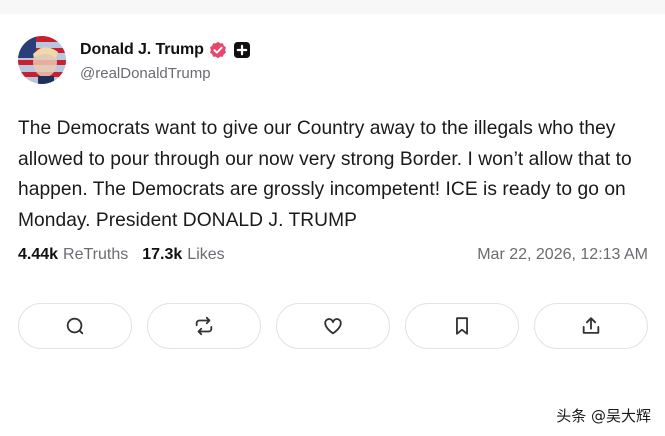 The image size is (665, 436). I want to click on reply-button, so click(75, 326).